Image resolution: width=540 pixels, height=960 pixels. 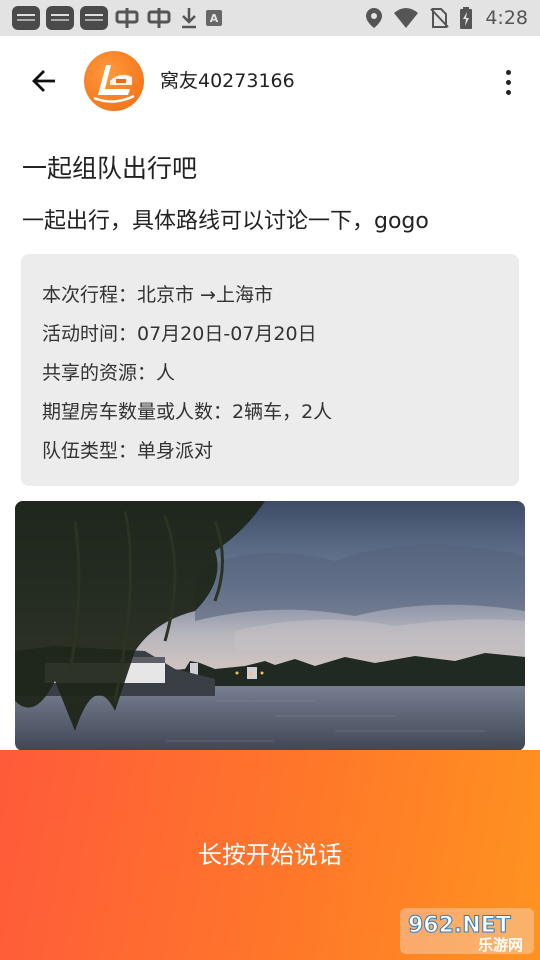 What do you see at coordinates (227, 81) in the screenshot?
I see `user-name: 窝友40273166` at bounding box center [227, 81].